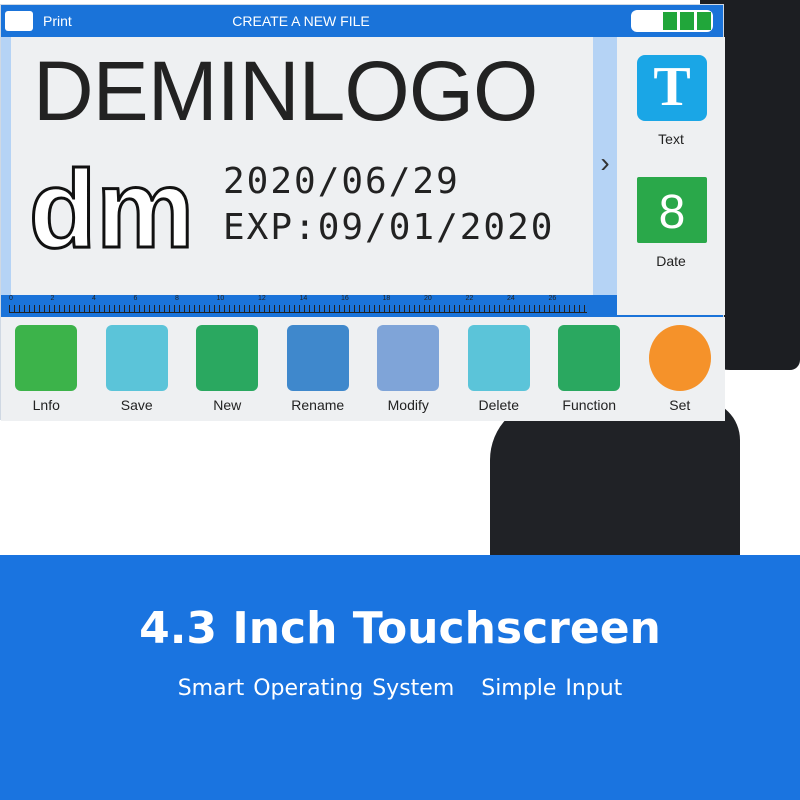 The width and height of the screenshot is (800, 800). Describe the element at coordinates (303, 298) in the screenshot. I see `ruler-label: 14` at that location.